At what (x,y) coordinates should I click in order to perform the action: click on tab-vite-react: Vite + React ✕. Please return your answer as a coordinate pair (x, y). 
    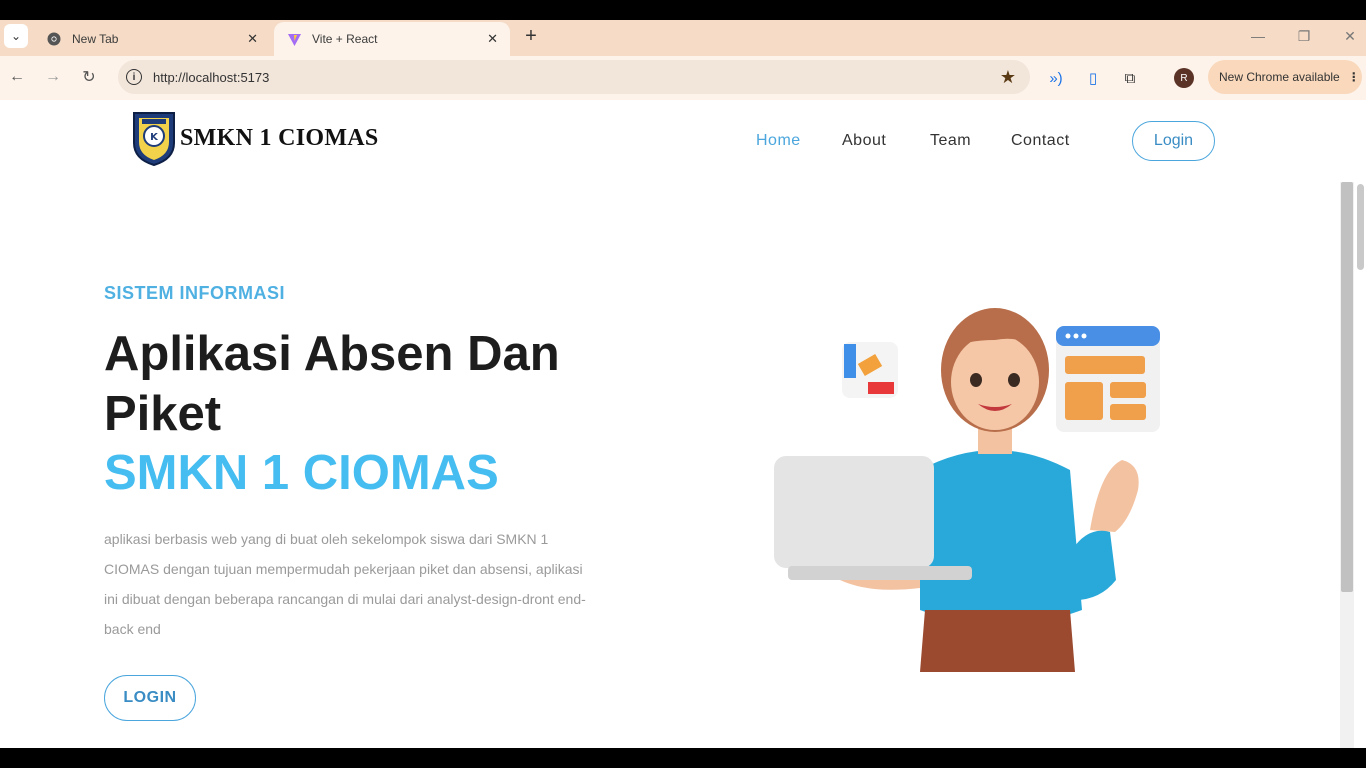
    Looking at the image, I should click on (392, 39).